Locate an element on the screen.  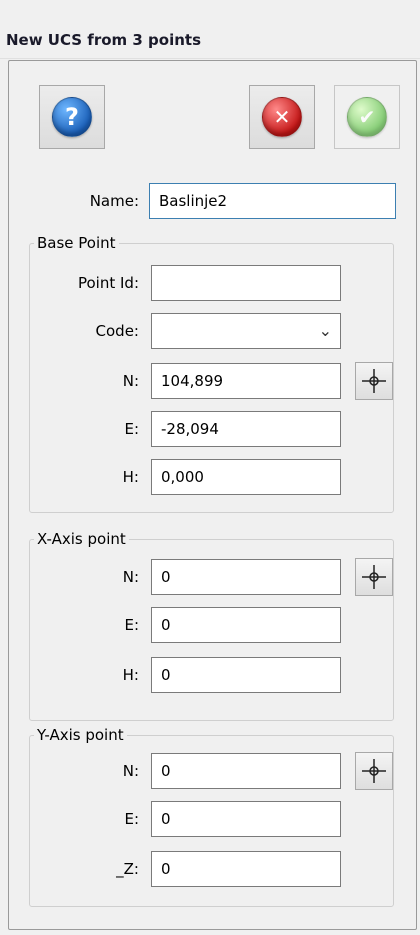
y-pick-button is located at coordinates (374, 771).